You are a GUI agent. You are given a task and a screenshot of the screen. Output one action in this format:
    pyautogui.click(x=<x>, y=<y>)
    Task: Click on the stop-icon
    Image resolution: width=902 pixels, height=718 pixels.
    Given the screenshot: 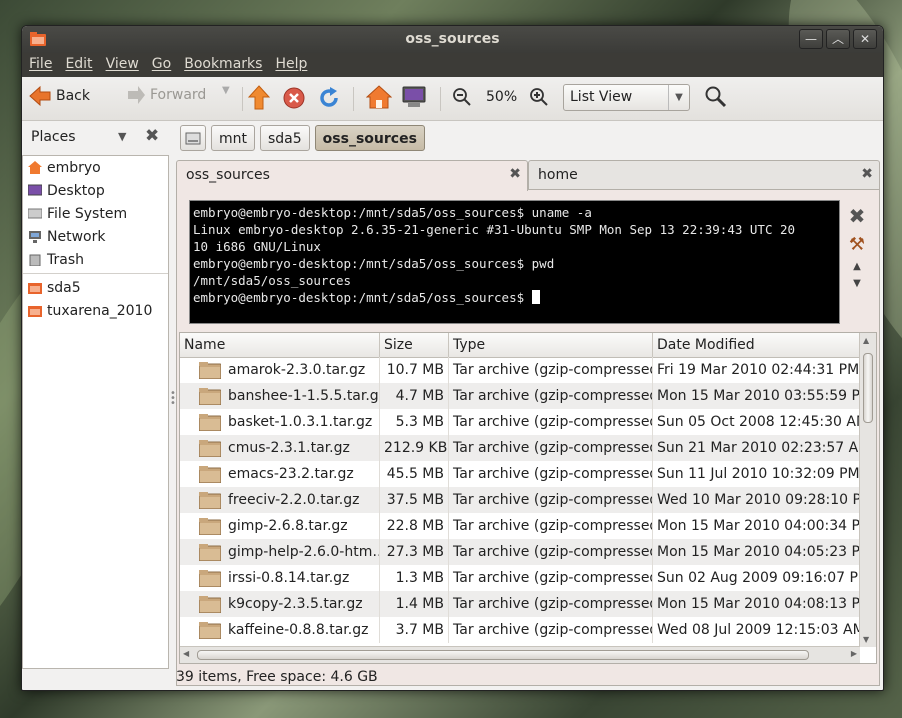 What is the action you would take?
    pyautogui.click(x=294, y=98)
    